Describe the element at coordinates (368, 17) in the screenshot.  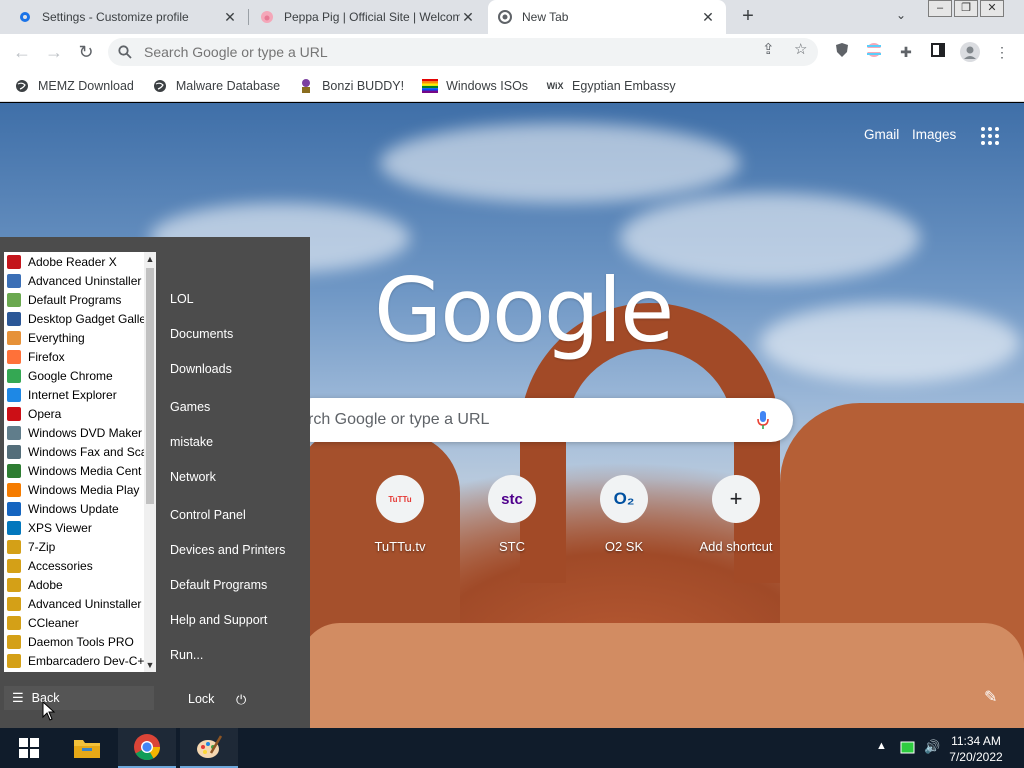
I see `tab-peppa: Peppa Pig | Official Site | Welcom ✕` at that location.